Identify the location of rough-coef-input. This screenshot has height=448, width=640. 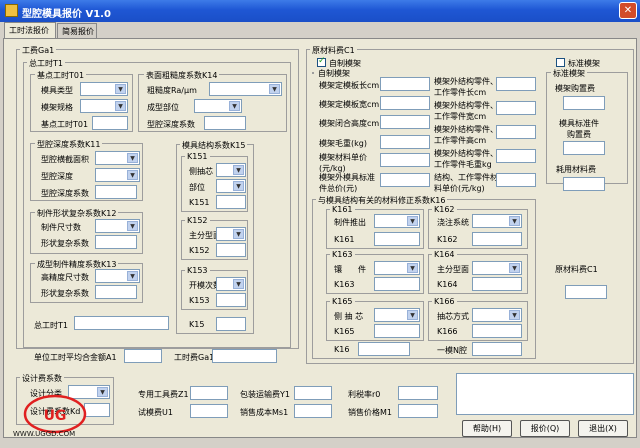
(225, 123).